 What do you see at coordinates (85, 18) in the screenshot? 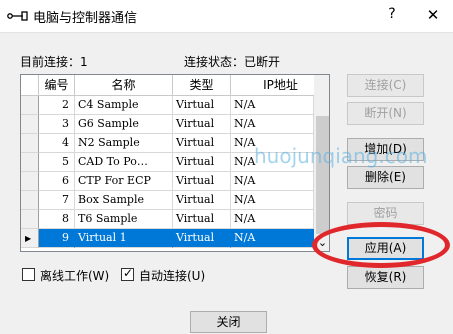
I see `window-title: 电脑与控制器通信` at bounding box center [85, 18].